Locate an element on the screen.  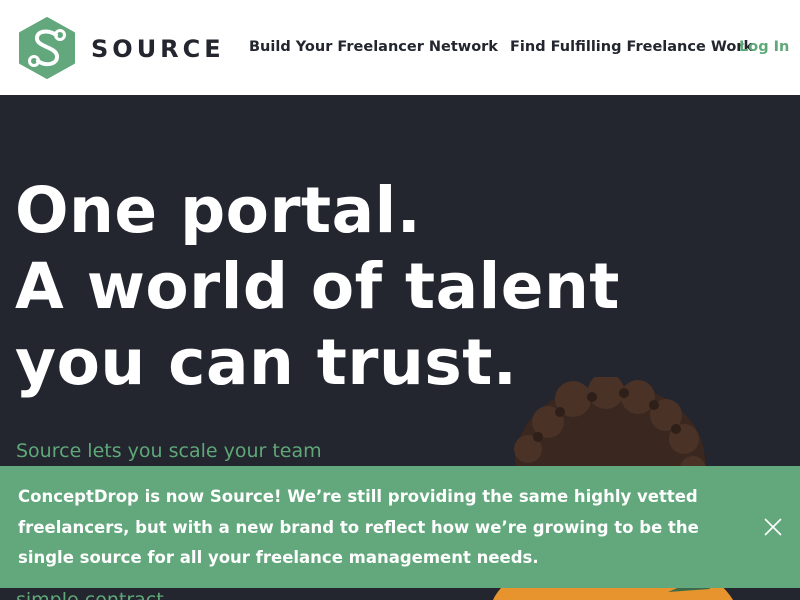
nav-build-network-link: Build Your Freelancer Network is located at coordinates (373, 47).